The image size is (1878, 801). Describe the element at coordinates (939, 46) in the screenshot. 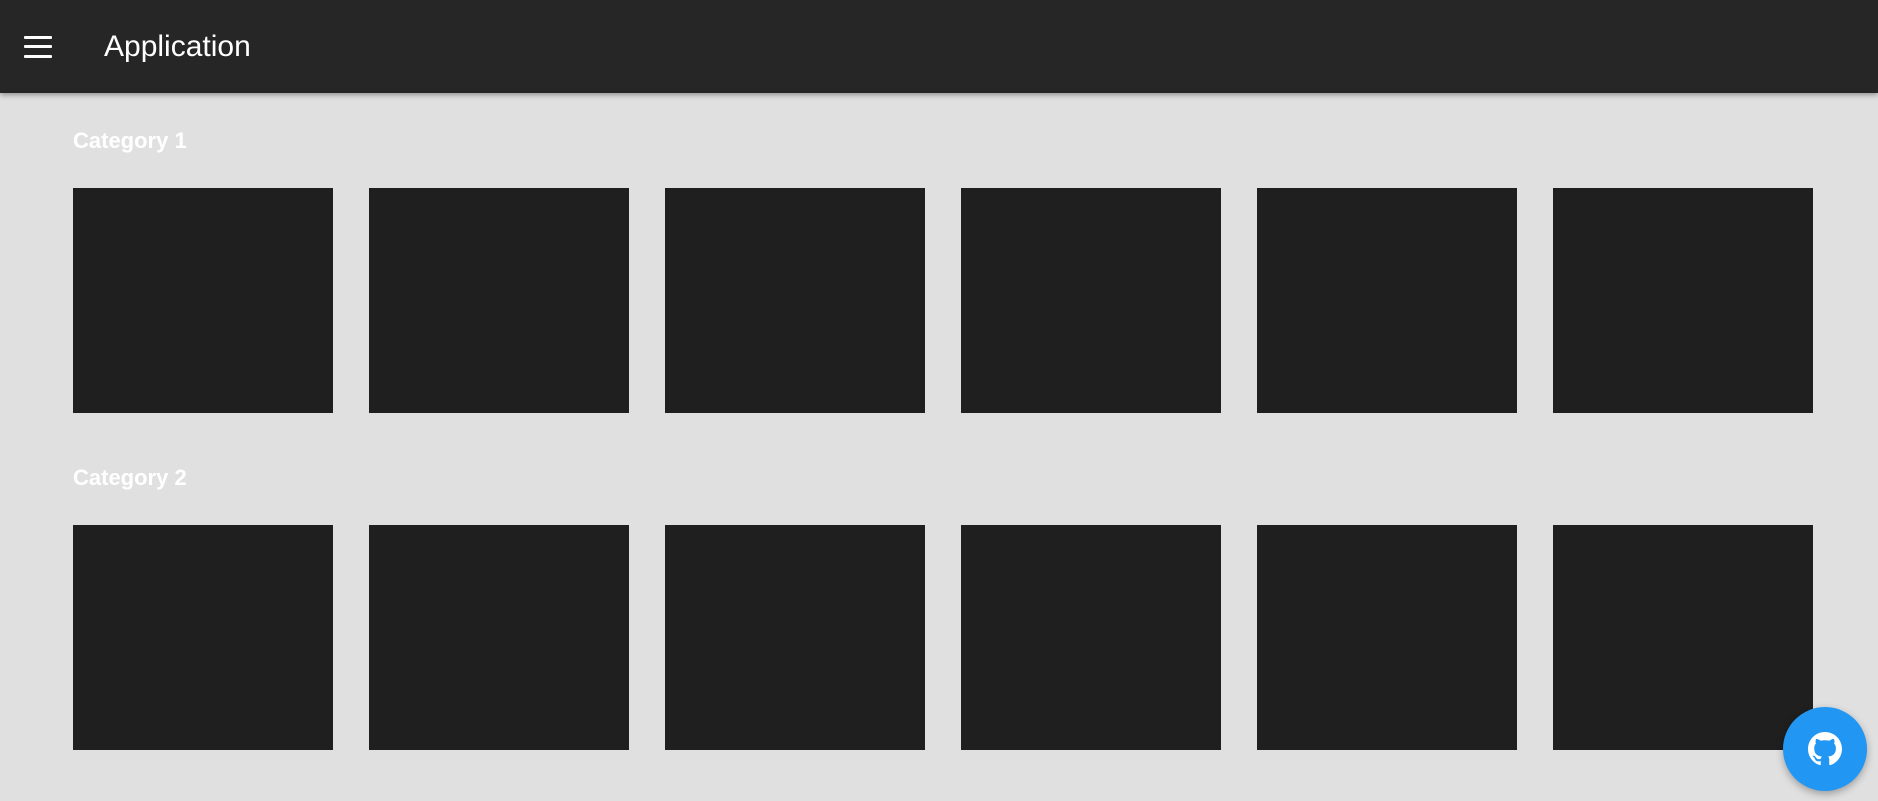

I see `app-bar: Application` at that location.